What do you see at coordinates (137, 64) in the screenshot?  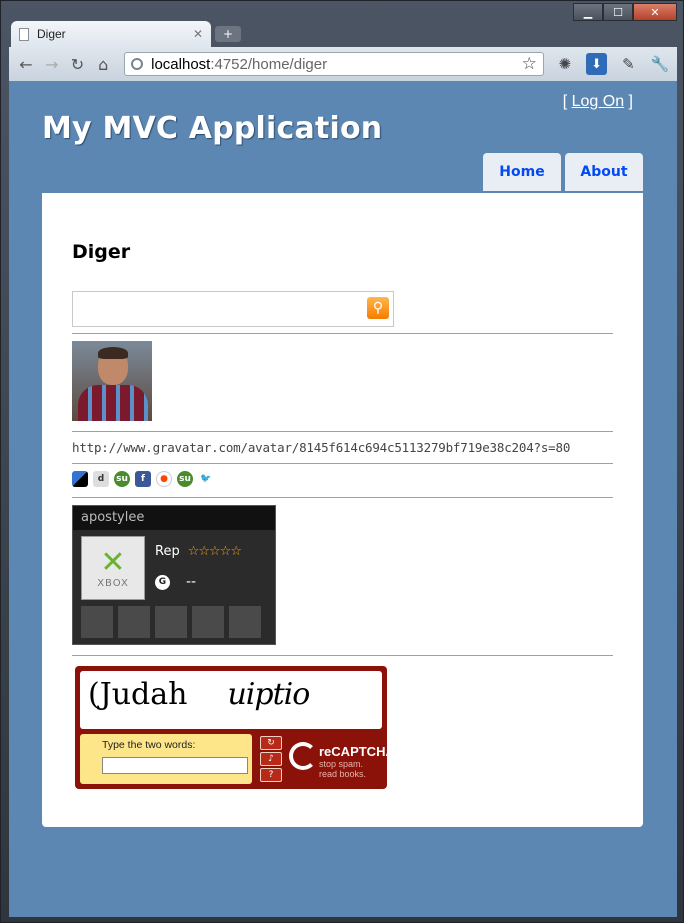 I see `globe-icon` at bounding box center [137, 64].